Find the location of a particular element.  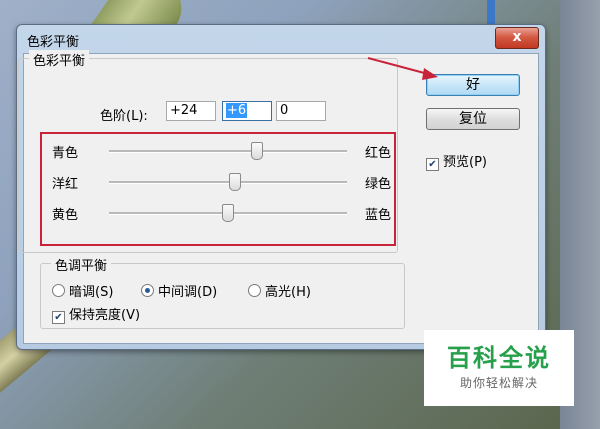

watermark-logo: 百科全说 助你轻松解决 is located at coordinates (499, 368).